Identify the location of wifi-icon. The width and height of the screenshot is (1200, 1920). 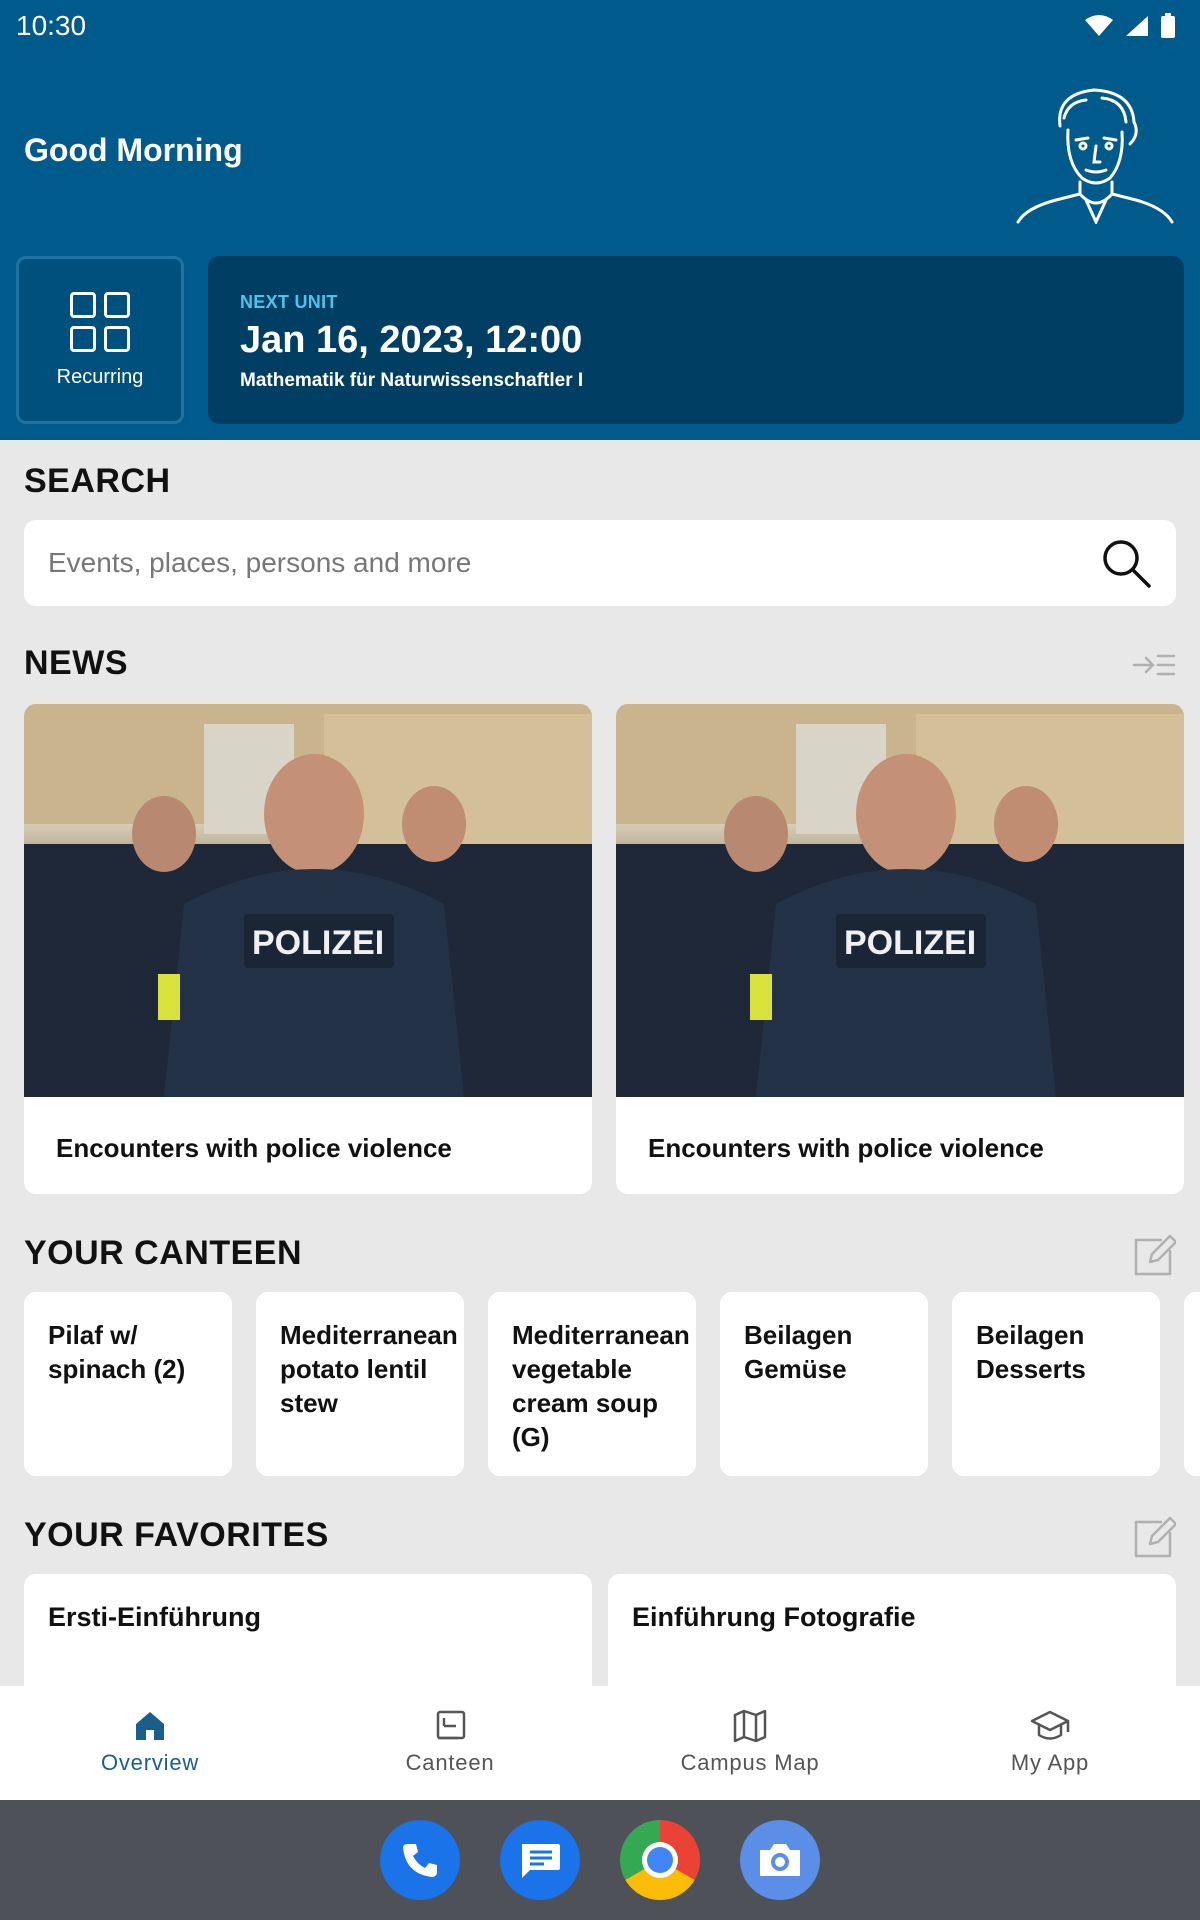
(1099, 25).